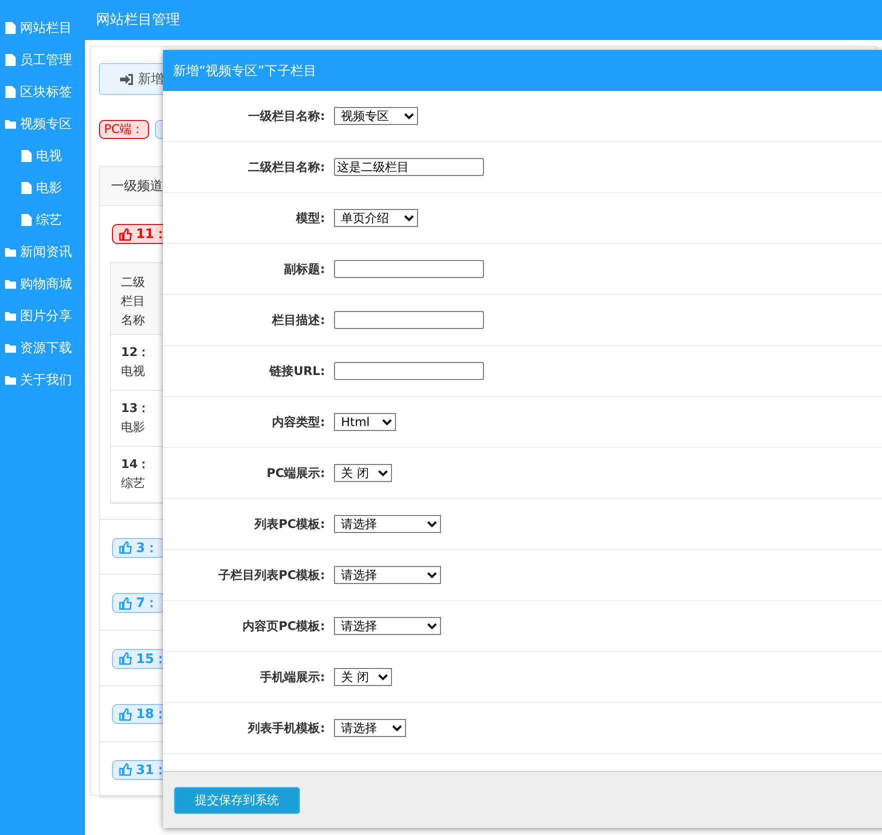 This screenshot has height=835, width=882. I want to click on sidebar-item: 资源下载, so click(42, 348).